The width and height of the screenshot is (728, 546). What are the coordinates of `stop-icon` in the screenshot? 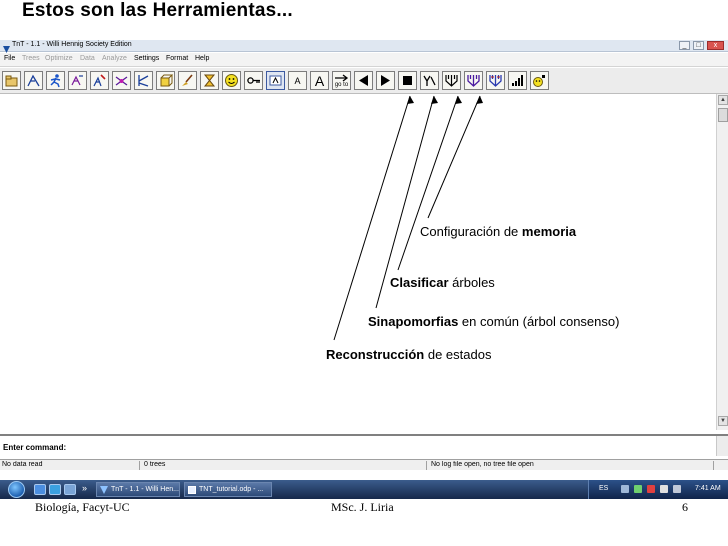 It's located at (407, 80).